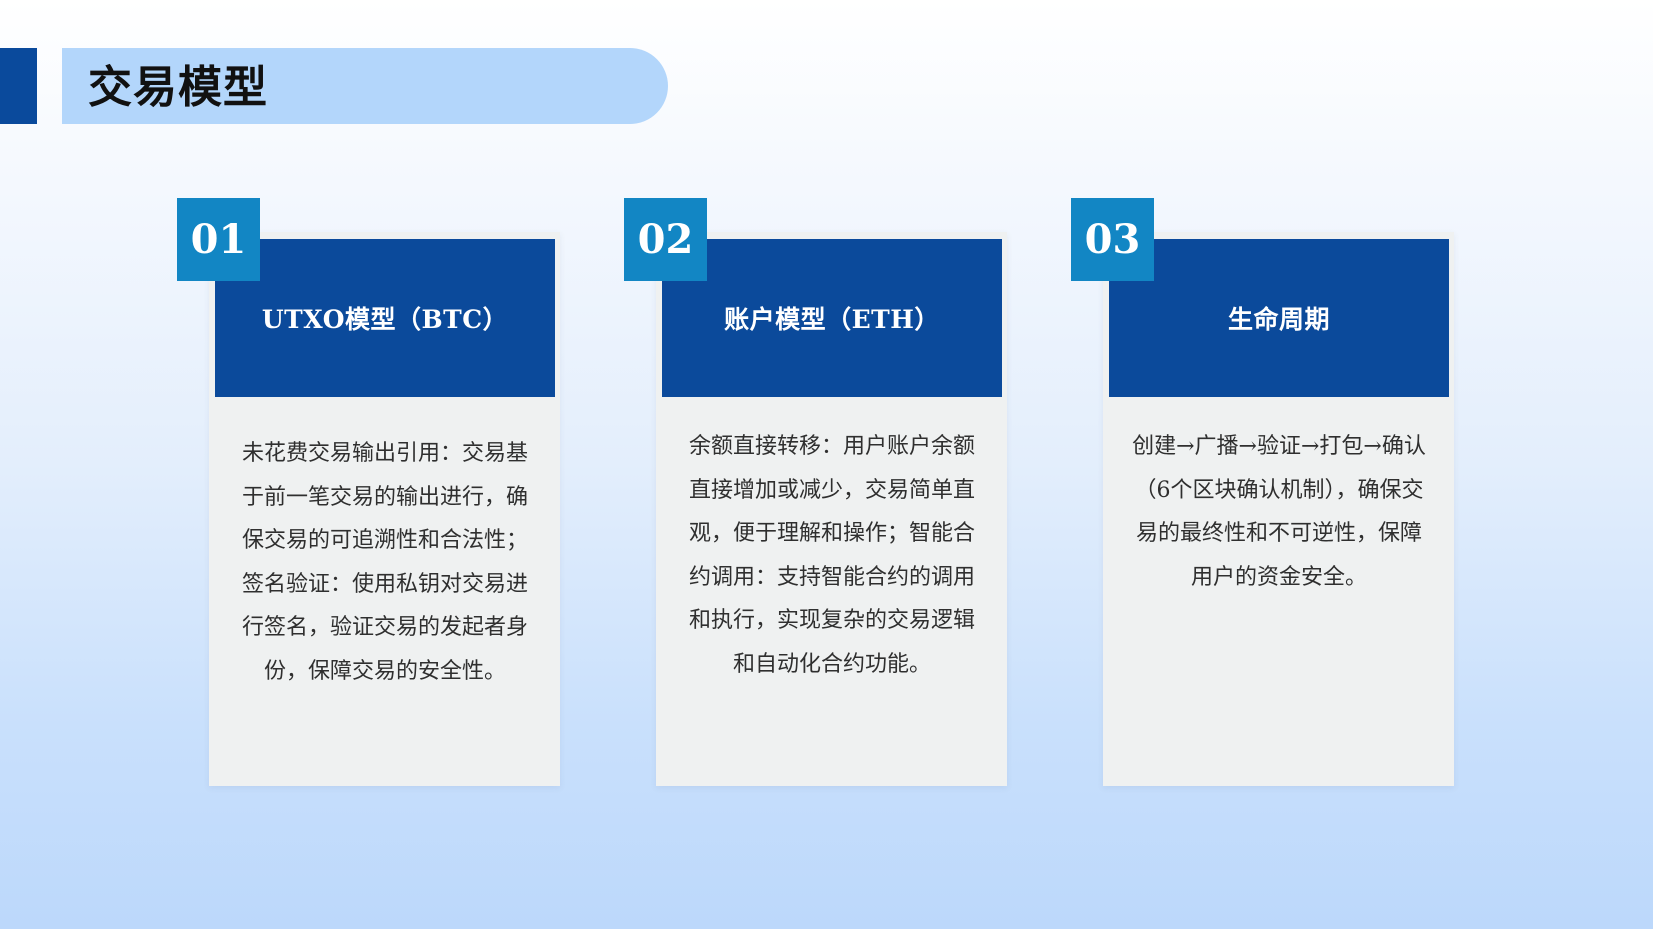  What do you see at coordinates (665, 239) in the screenshot?
I see `card-number-badge: 02` at bounding box center [665, 239].